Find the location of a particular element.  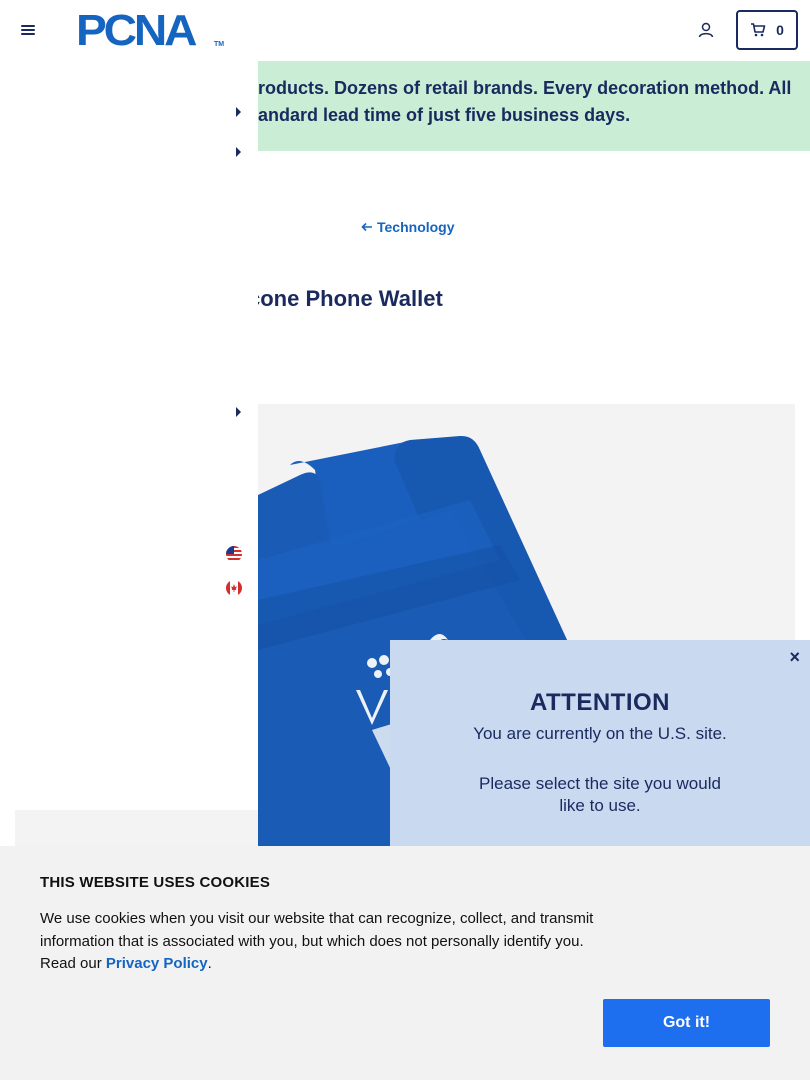

arrow-left-icon is located at coordinates (366, 227).